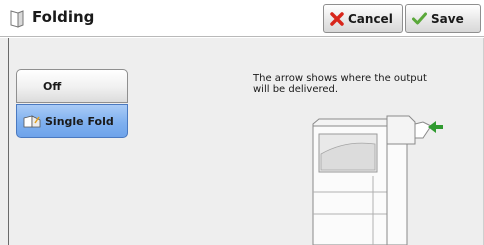 The image size is (484, 245). What do you see at coordinates (63, 17) in the screenshot?
I see `page-title: Folding` at bounding box center [63, 17].